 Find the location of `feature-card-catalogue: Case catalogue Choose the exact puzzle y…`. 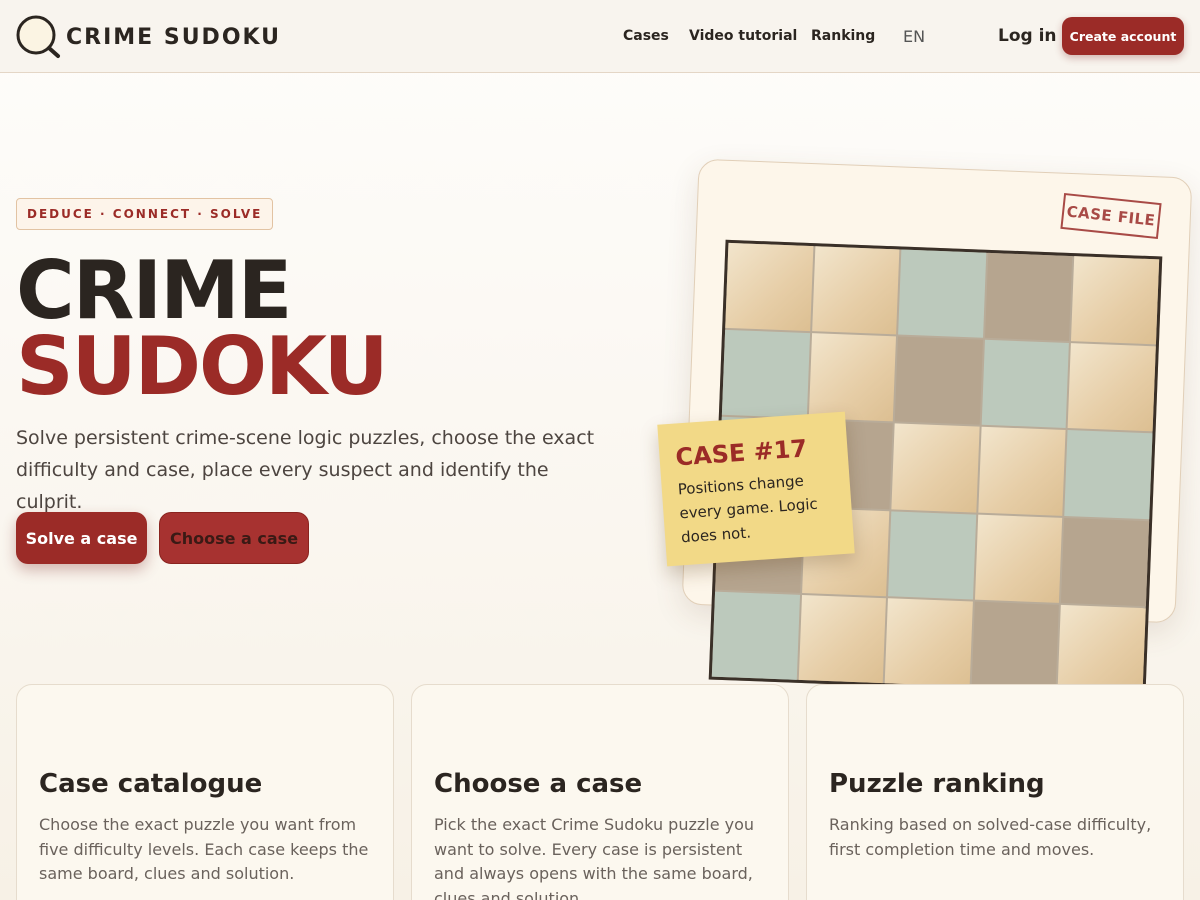

feature-card-catalogue: Case catalogue Choose the exact puzzle y… is located at coordinates (205, 792).